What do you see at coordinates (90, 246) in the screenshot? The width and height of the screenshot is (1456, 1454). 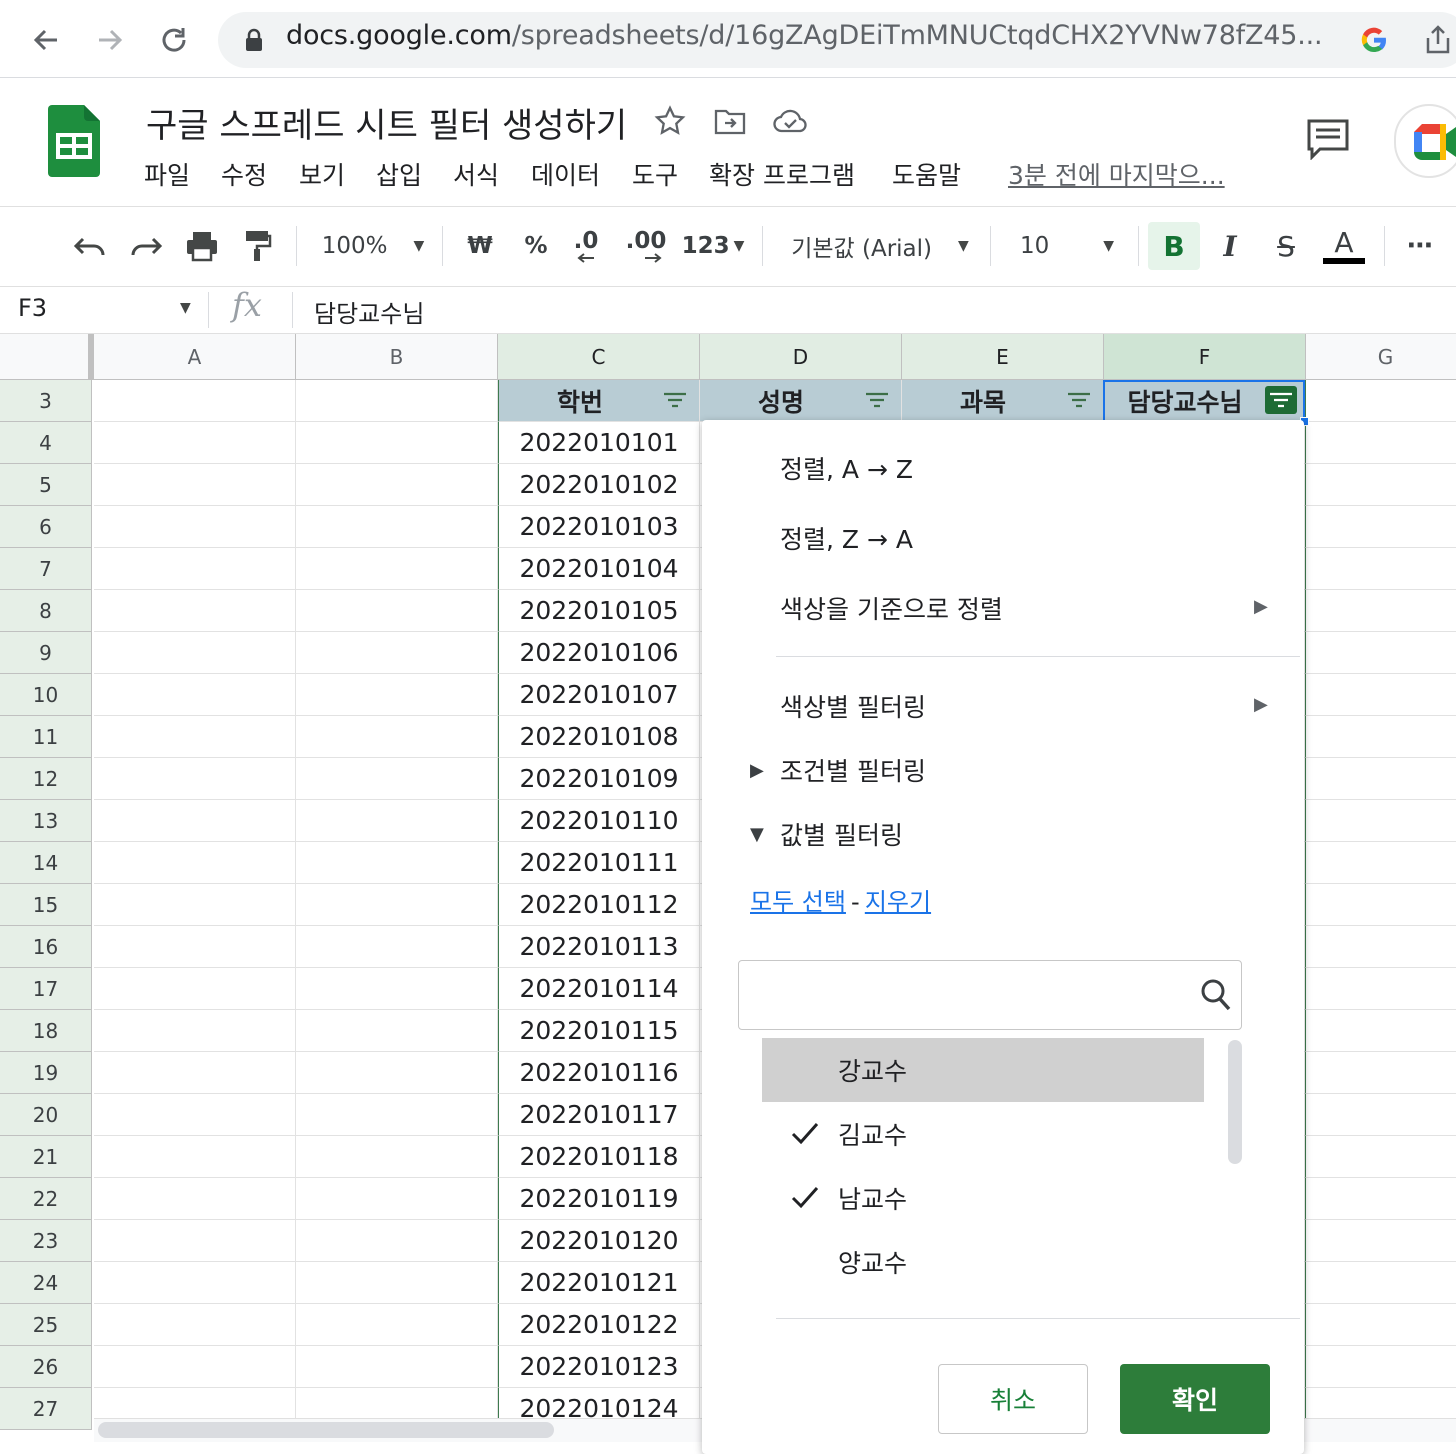 I see `undo-icon` at bounding box center [90, 246].